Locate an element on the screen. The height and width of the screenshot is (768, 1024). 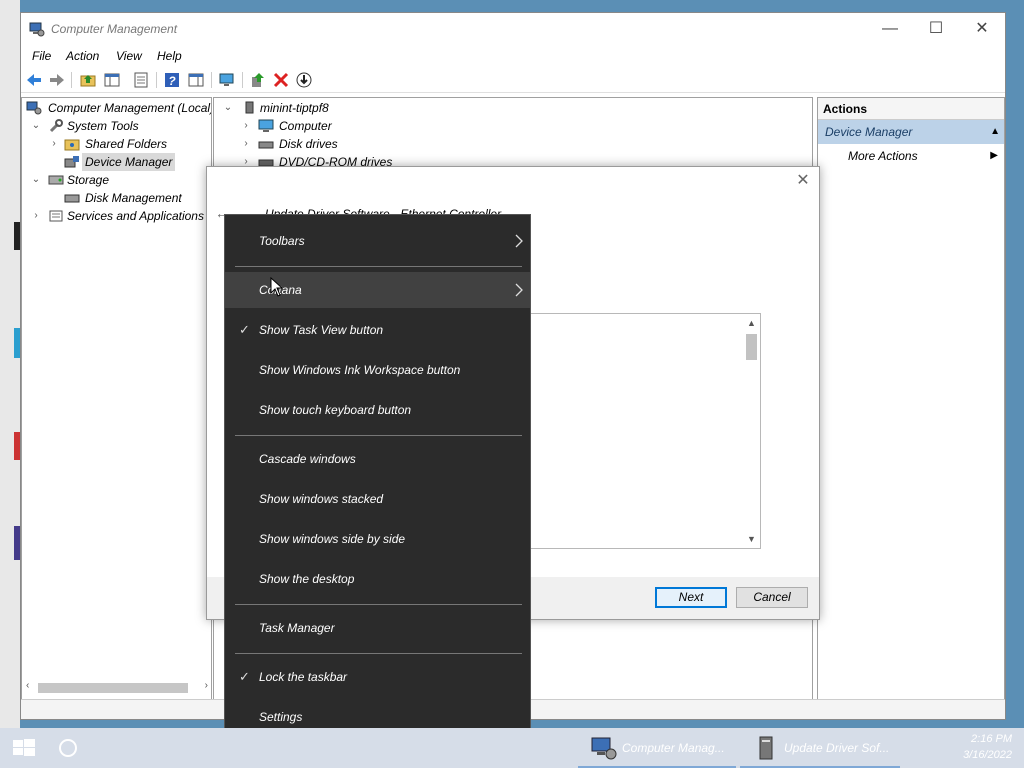
chevron-right-icon is located at coordinates (519, 241).